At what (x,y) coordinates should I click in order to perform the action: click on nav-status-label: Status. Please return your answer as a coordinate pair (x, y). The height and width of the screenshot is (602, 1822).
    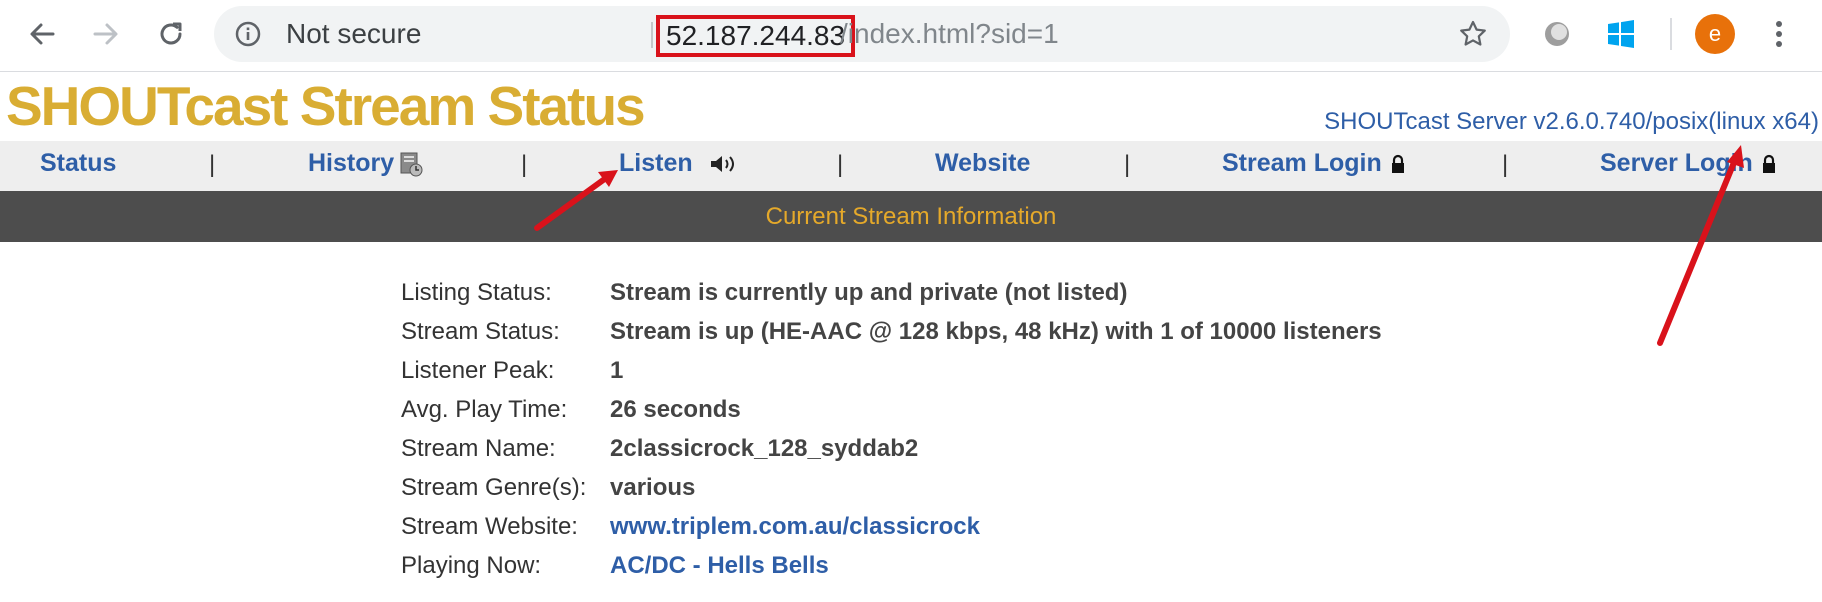
    Looking at the image, I should click on (78, 163).